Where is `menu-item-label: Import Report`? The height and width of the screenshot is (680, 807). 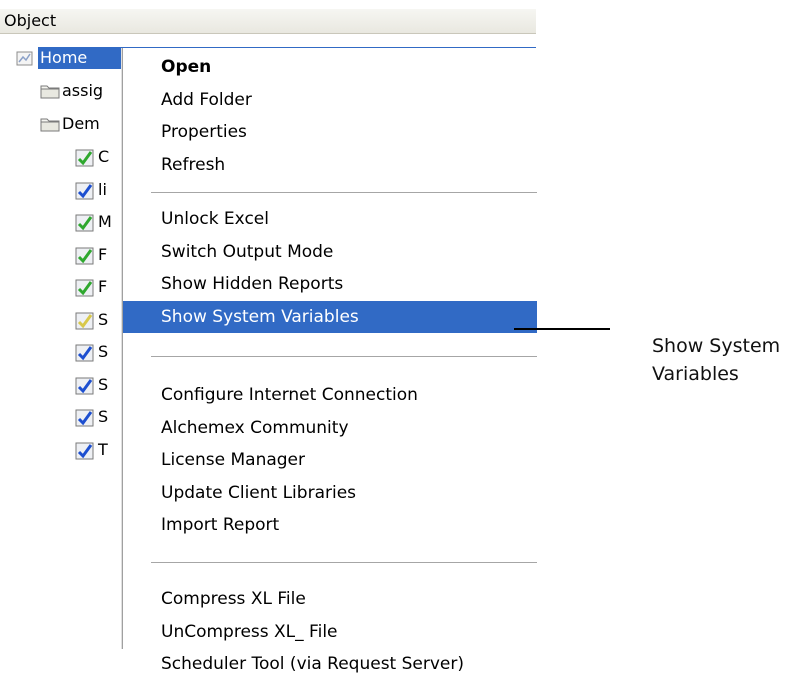 menu-item-label: Import Report is located at coordinates (220, 525).